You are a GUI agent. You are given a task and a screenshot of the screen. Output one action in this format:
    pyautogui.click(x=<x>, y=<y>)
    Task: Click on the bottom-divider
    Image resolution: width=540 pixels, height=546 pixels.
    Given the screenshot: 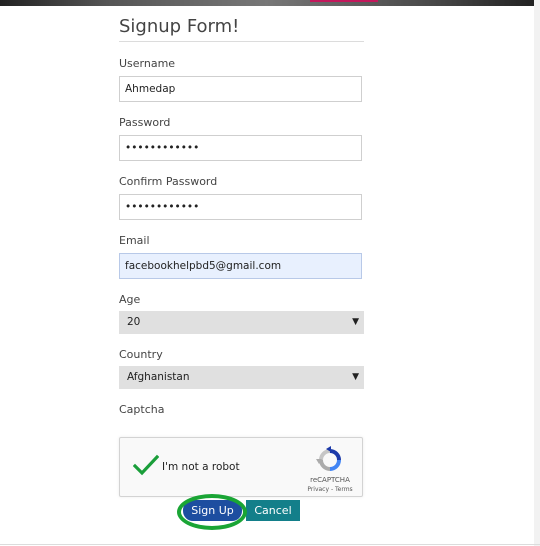 What is the action you would take?
    pyautogui.click(x=270, y=544)
    